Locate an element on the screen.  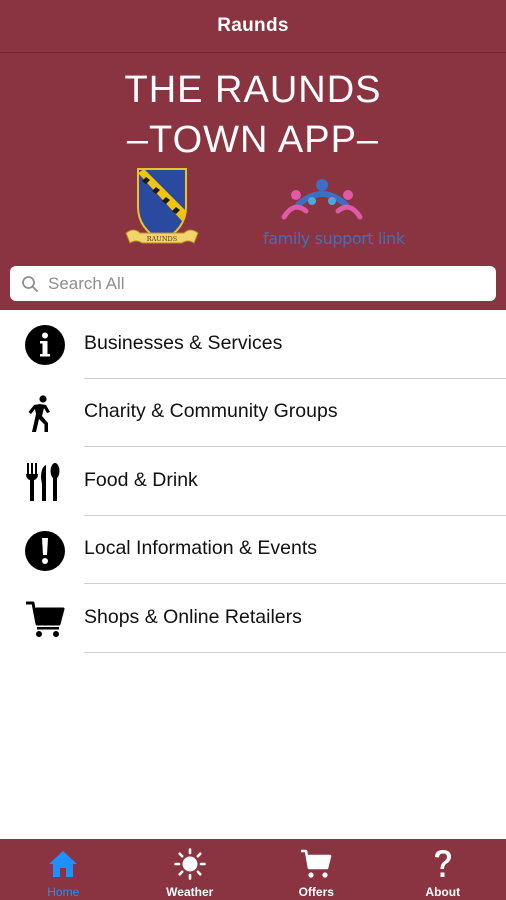
crest-scroll-text: RAUNDS is located at coordinates (162, 239).